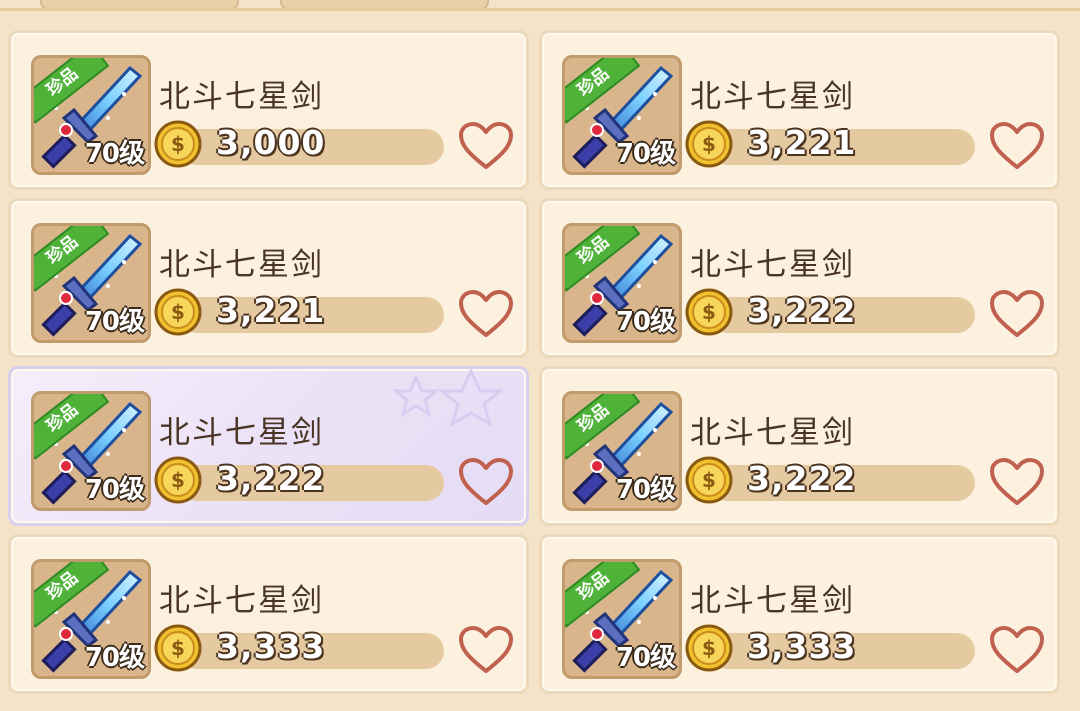 This screenshot has height=711, width=1080. I want to click on item-card: 珍品 70级 北斗七星剑 $ 3,000, so click(268, 110).